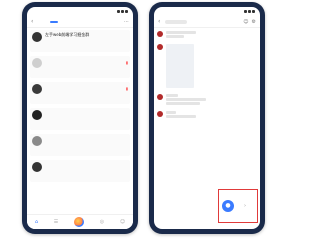 This screenshot has height=240, width=320. I want to click on chat-title, so click(176, 21).